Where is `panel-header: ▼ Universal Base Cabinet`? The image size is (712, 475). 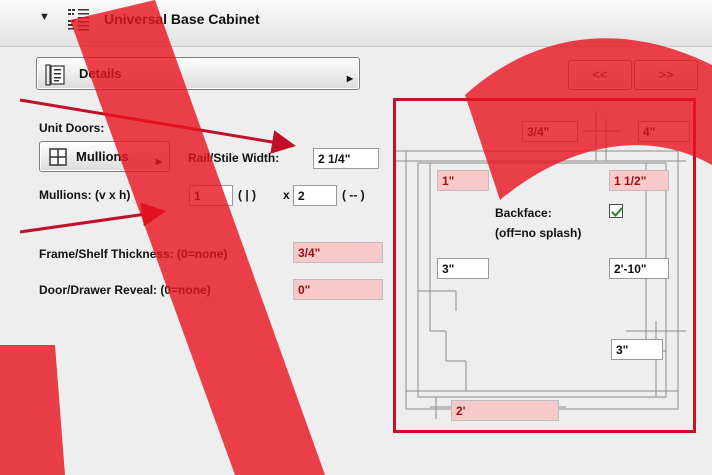 panel-header: ▼ Universal Base Cabinet is located at coordinates (356, 23).